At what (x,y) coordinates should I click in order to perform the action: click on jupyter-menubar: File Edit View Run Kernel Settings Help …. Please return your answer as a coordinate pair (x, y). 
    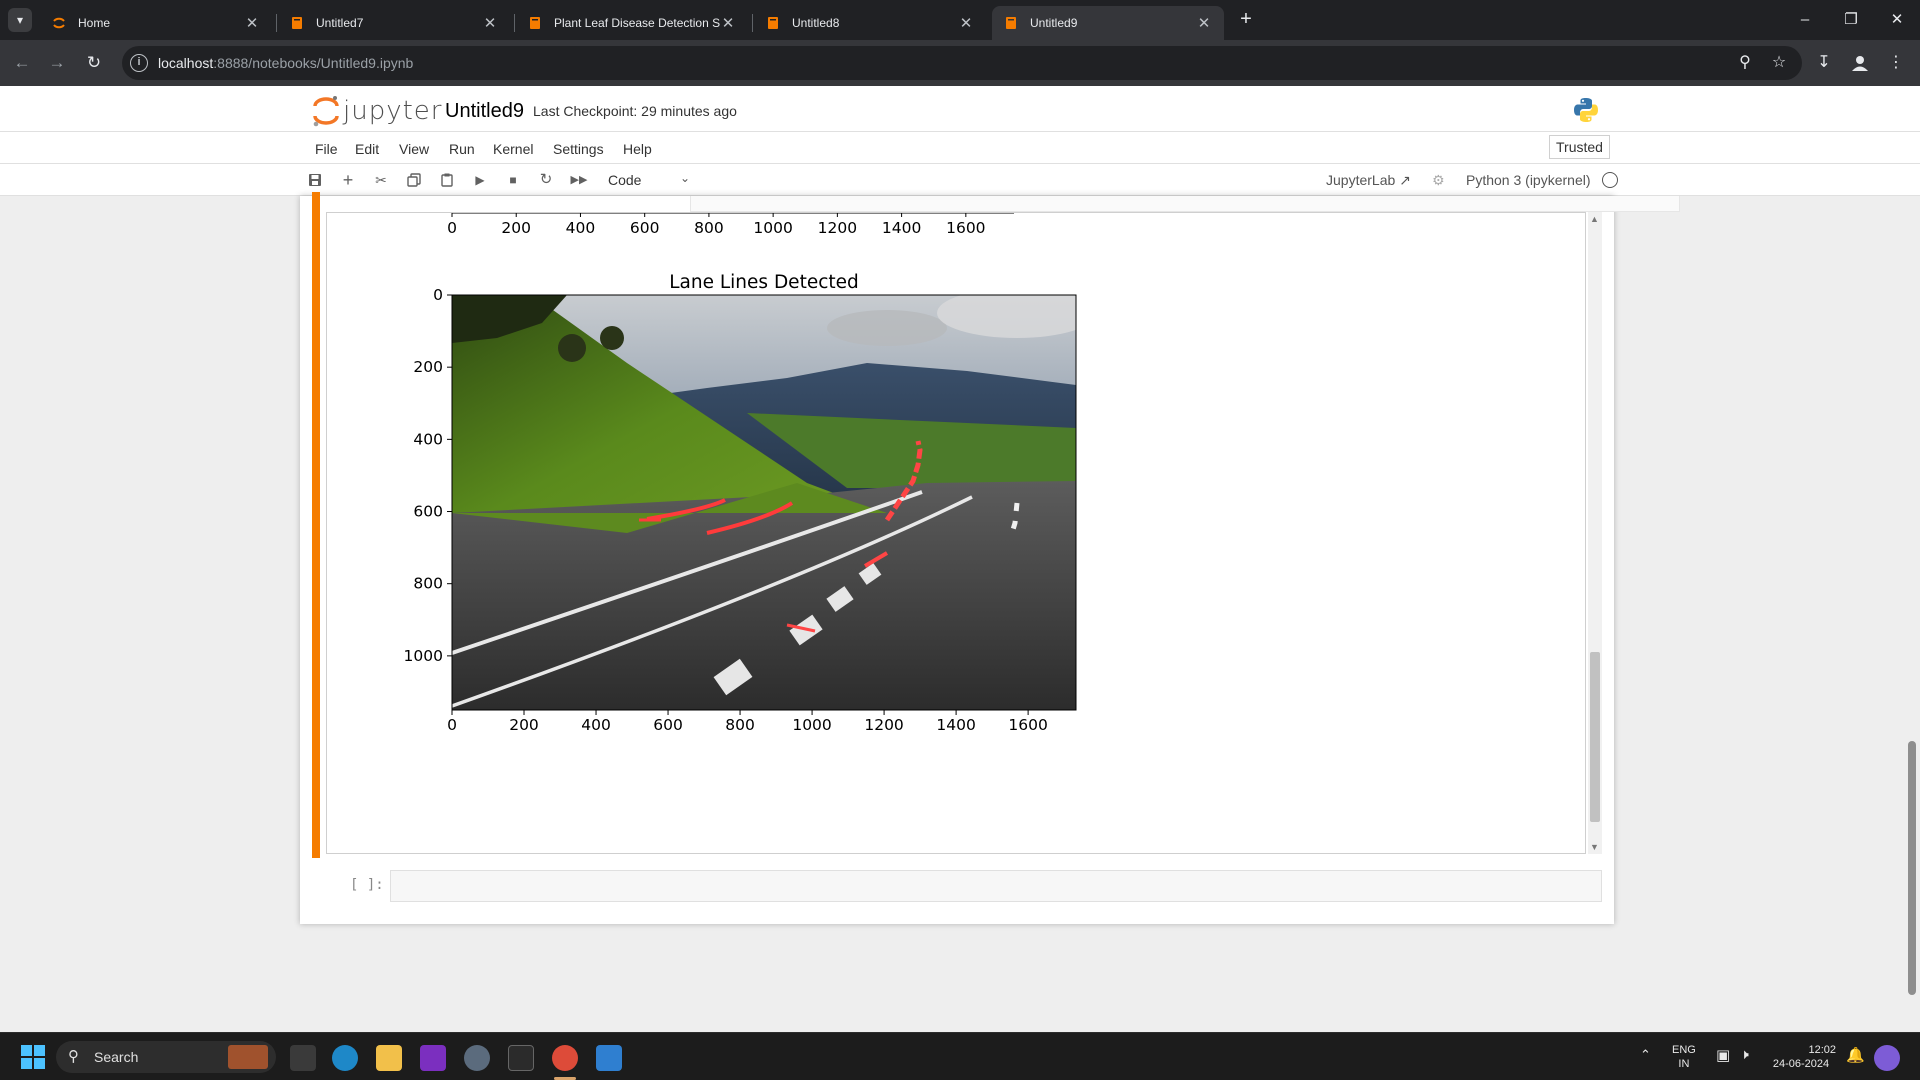
    Looking at the image, I should click on (960, 148).